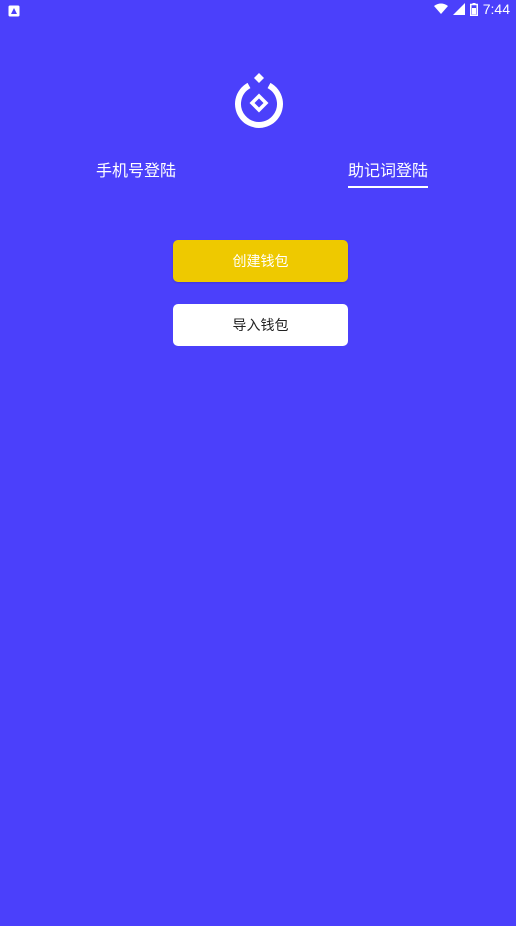  What do you see at coordinates (440, 9) in the screenshot?
I see `wifi-icon` at bounding box center [440, 9].